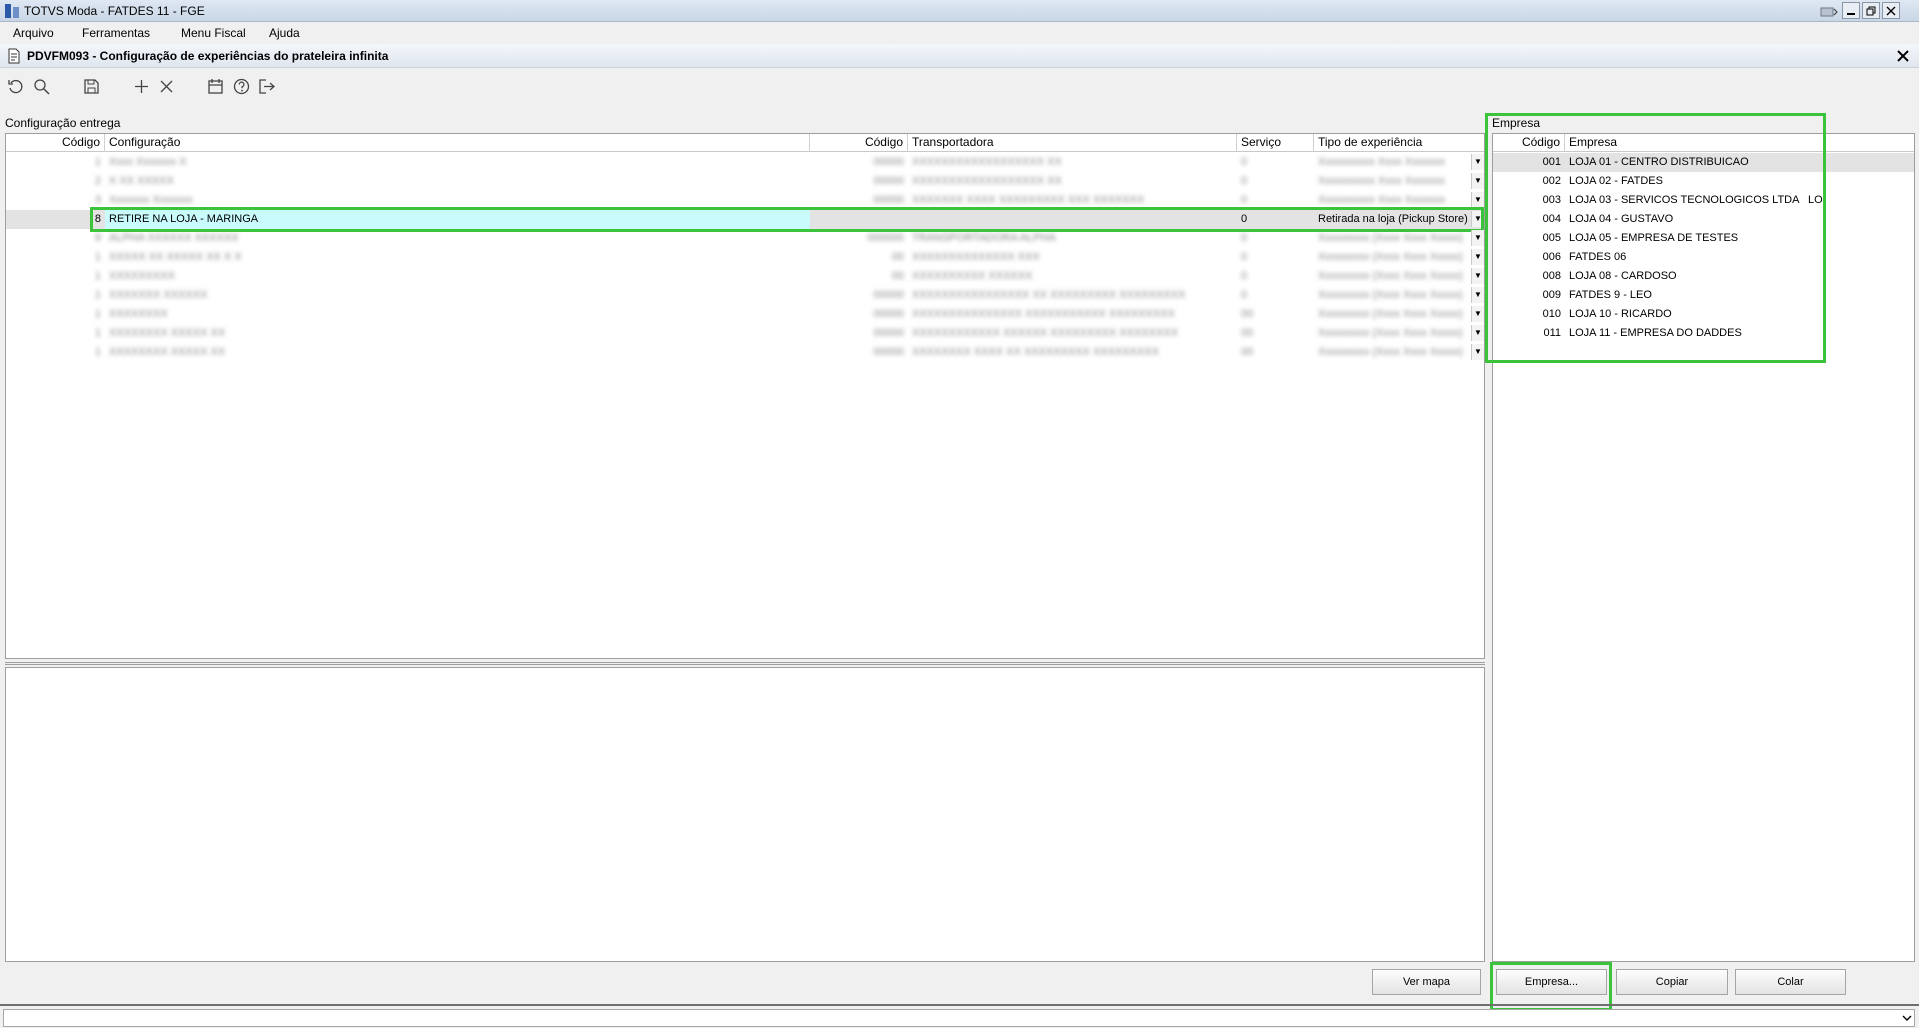 This screenshot has width=1919, height=1028. Describe the element at coordinates (1851, 10) in the screenshot. I see `minimize-button` at that location.